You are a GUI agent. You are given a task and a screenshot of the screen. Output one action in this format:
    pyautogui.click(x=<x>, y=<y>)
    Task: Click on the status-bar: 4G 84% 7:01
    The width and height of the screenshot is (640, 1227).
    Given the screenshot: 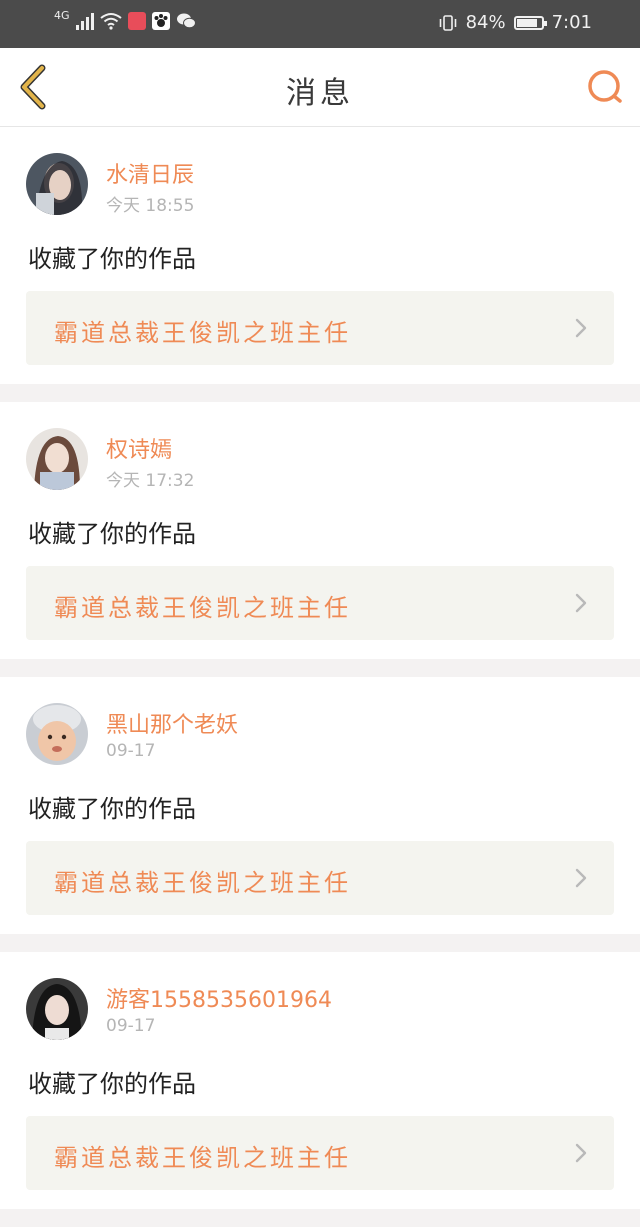 What is the action you would take?
    pyautogui.click(x=320, y=24)
    